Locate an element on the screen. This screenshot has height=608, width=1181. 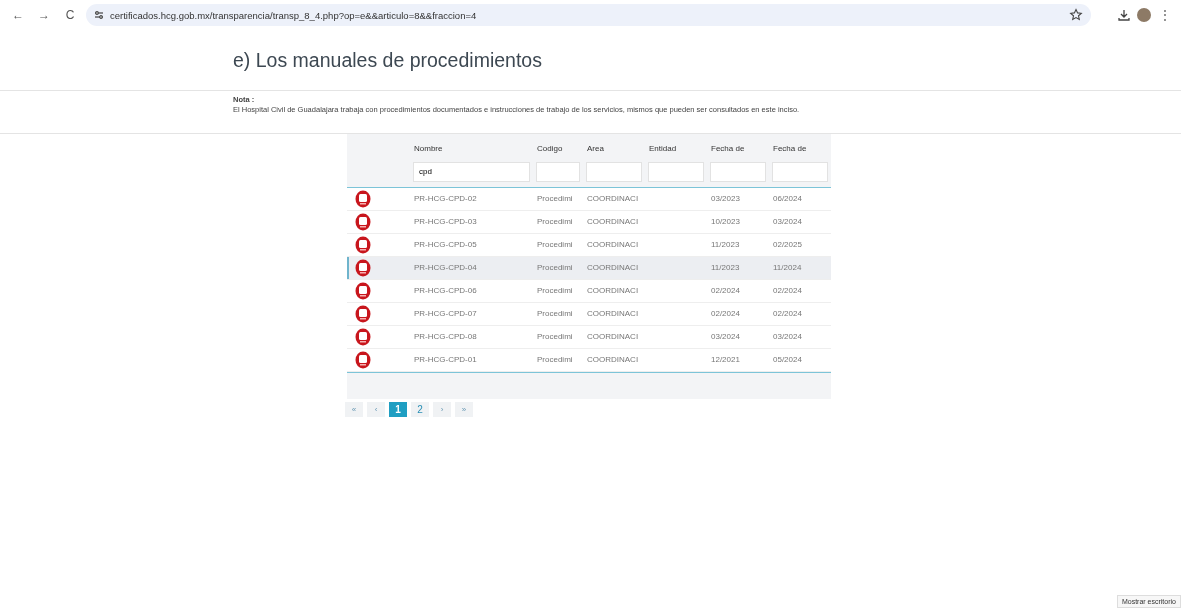
table-row: PR-HCG-CPD-06 Procedimi COORDINACI 02/2024 02/2024 is located at coordinates (589, 291).